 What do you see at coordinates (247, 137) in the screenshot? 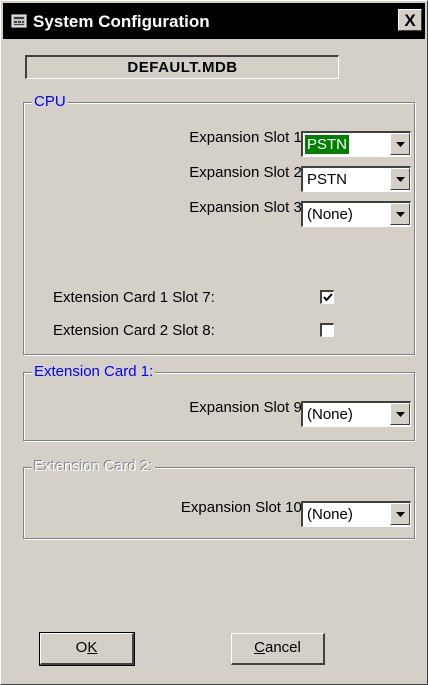
I see `expansion-slot-1-label: Expansion Slot 1:` at bounding box center [247, 137].